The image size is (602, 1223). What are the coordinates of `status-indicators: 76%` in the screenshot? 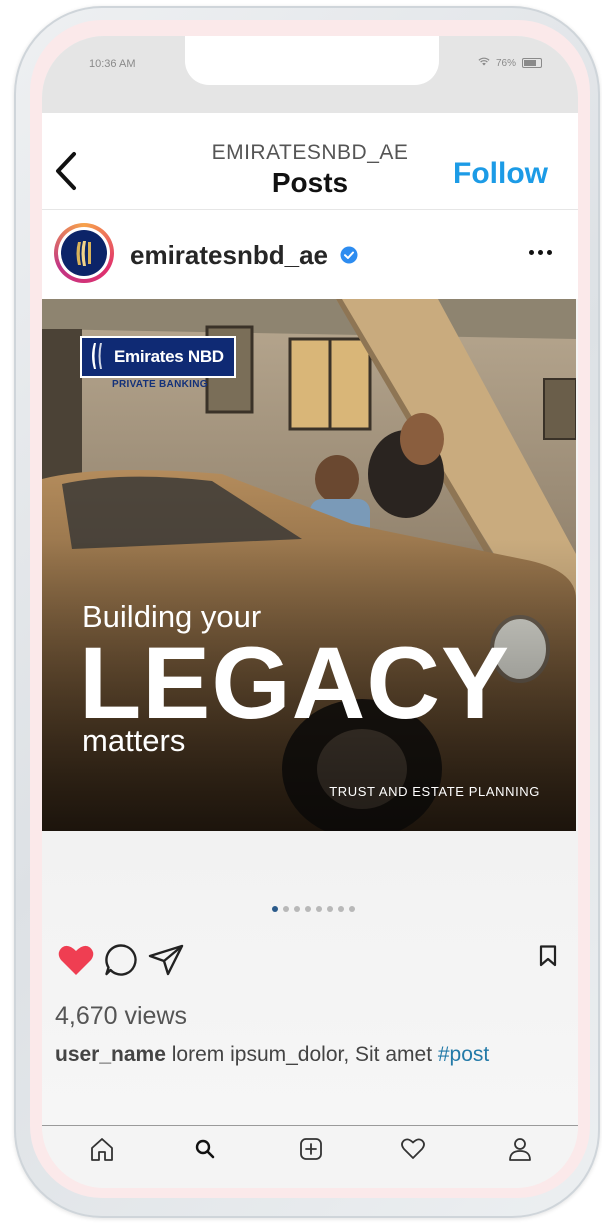 It's located at (510, 63).